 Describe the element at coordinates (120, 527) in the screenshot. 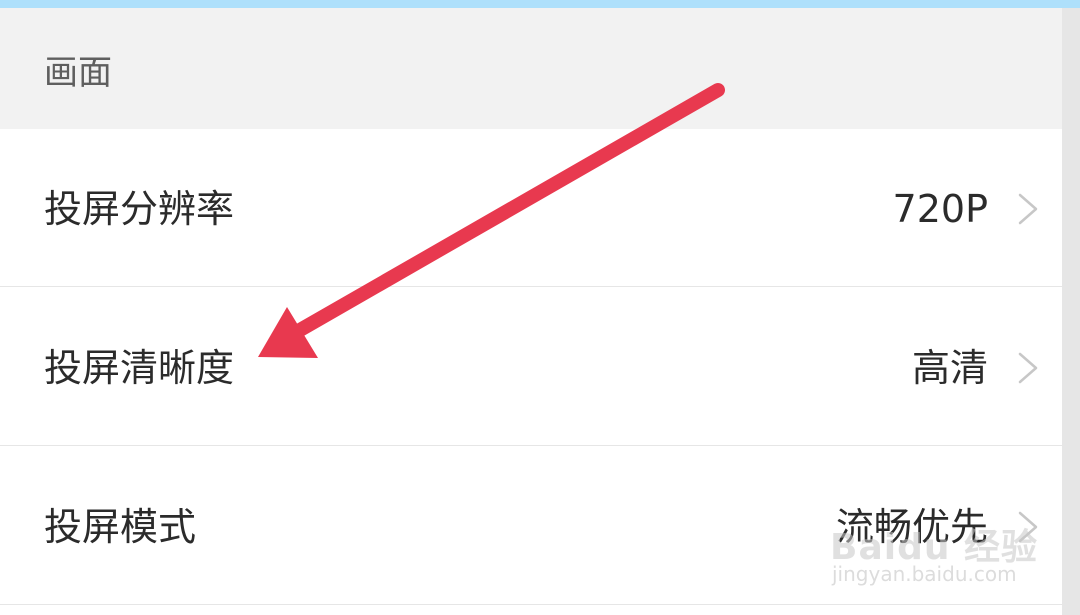

I see `setting-label: 投屏模式` at that location.